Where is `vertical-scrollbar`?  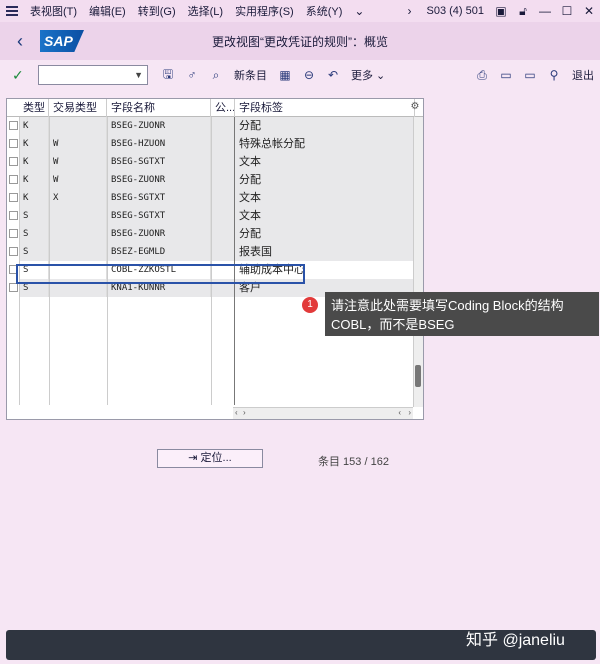 vertical-scrollbar is located at coordinates (418, 262).